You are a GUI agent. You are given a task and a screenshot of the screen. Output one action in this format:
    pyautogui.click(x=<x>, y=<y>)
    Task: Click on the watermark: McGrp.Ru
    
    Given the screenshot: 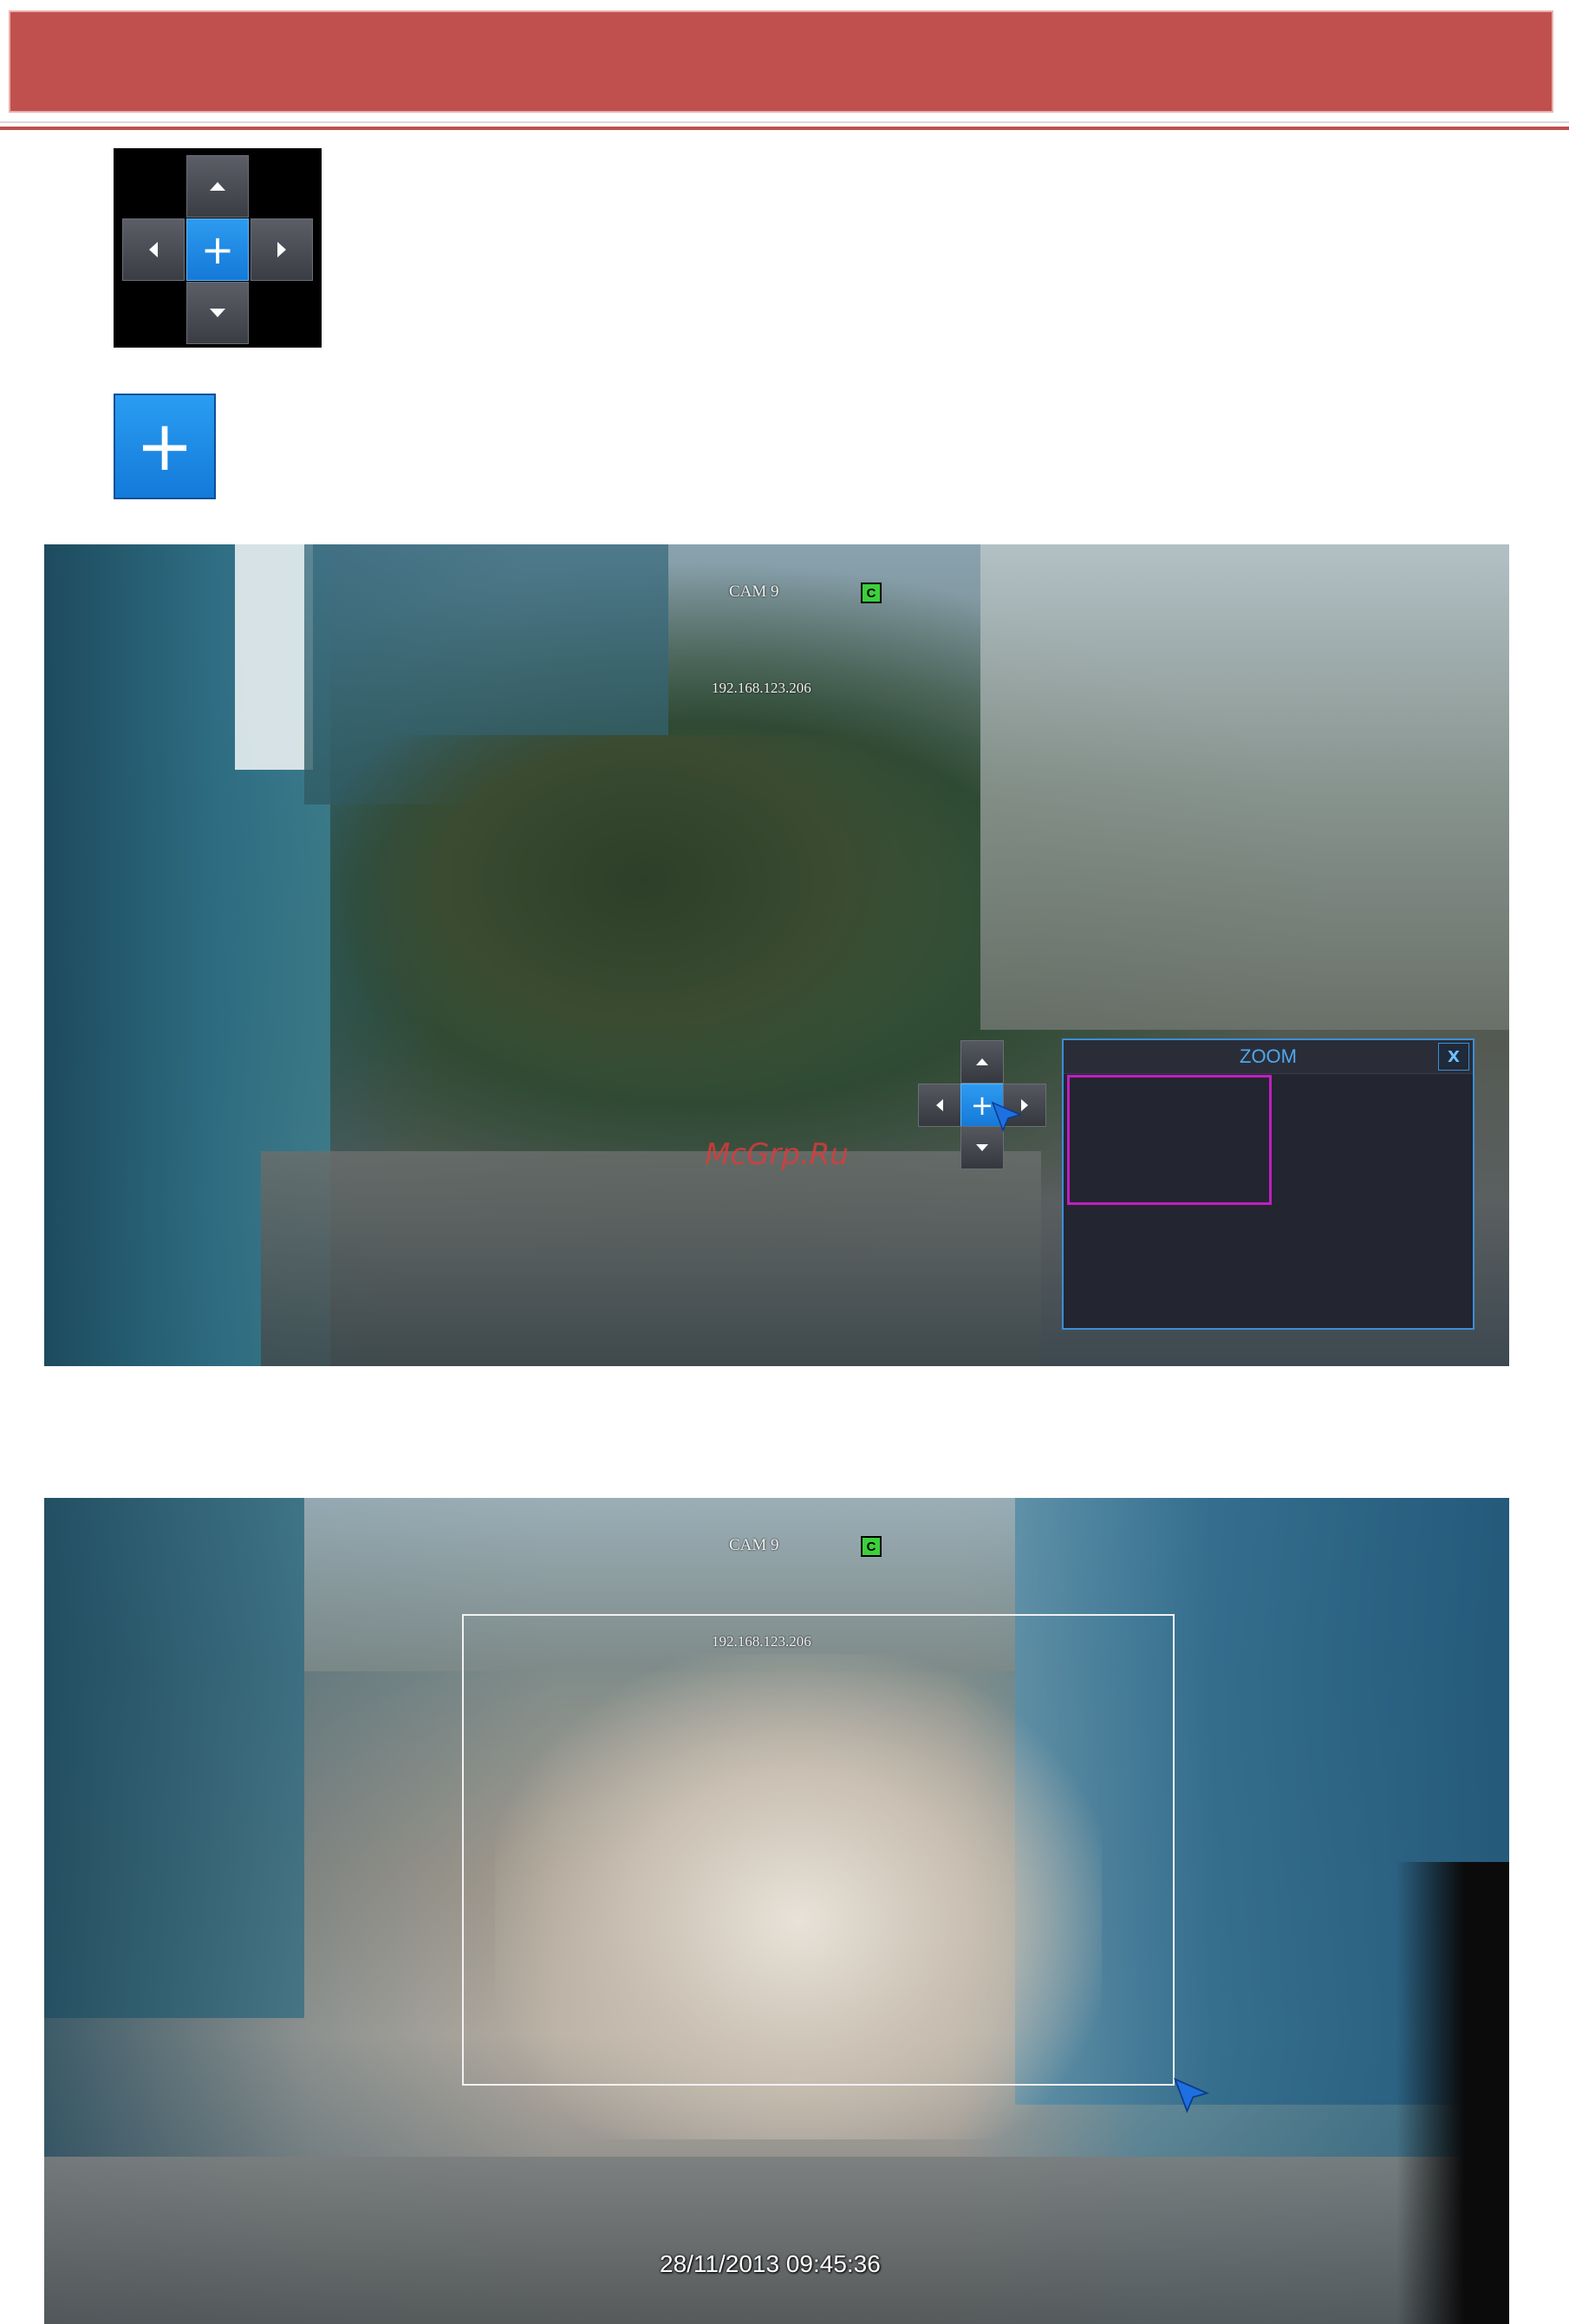 What is the action you would take?
    pyautogui.click(x=777, y=1154)
    